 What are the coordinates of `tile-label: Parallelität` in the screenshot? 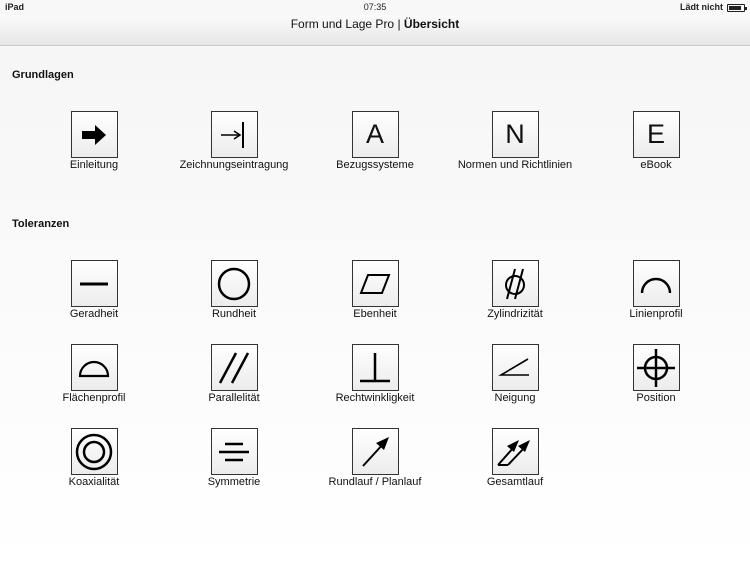 It's located at (234, 398).